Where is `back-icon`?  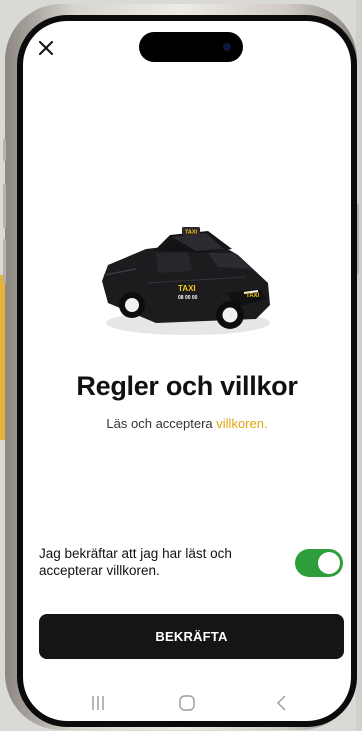 back-icon is located at coordinates (281, 703).